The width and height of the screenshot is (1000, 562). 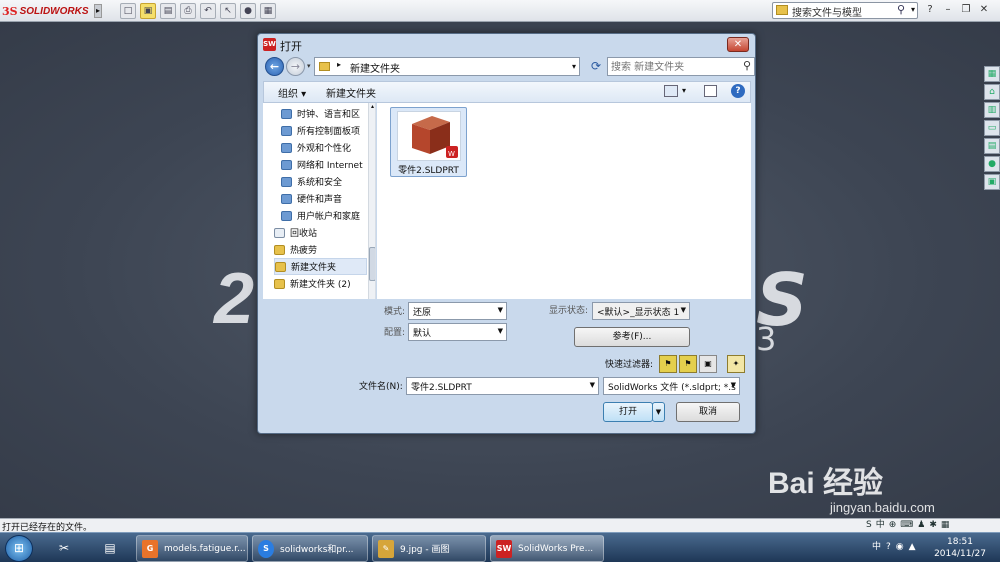 I want to click on open-options-dropdown: ▼, so click(x=658, y=412).